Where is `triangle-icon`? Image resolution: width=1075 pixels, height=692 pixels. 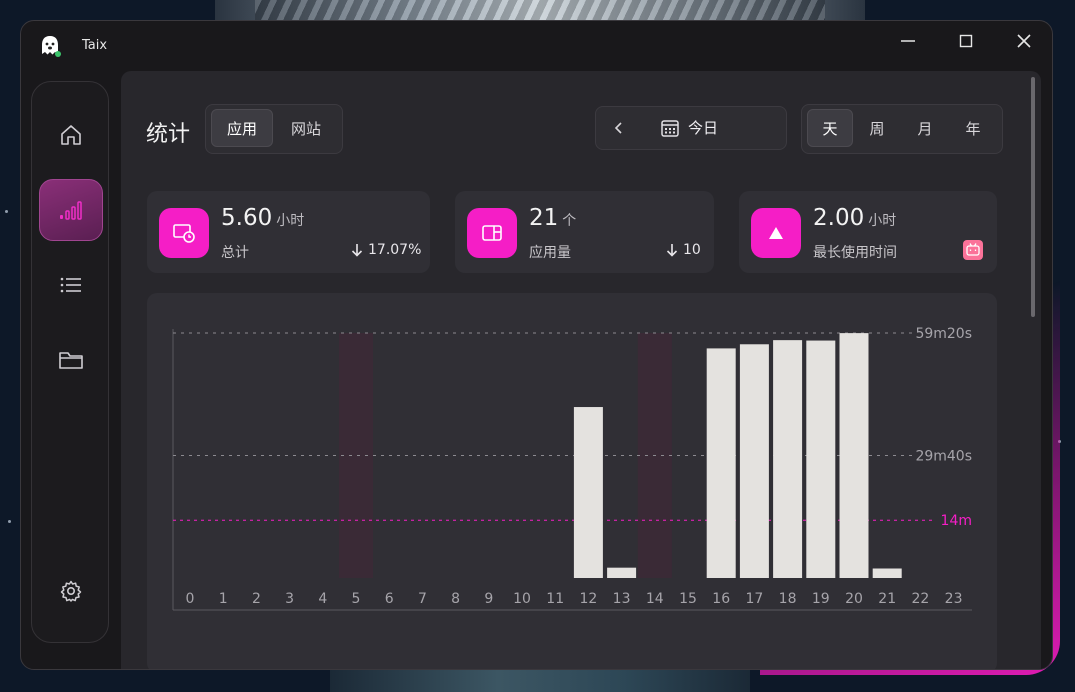
triangle-icon is located at coordinates (776, 233).